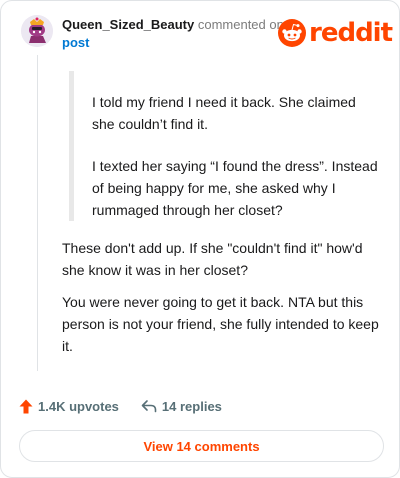  Describe the element at coordinates (292, 33) in the screenshot. I see `snoo-logo-icon` at that location.